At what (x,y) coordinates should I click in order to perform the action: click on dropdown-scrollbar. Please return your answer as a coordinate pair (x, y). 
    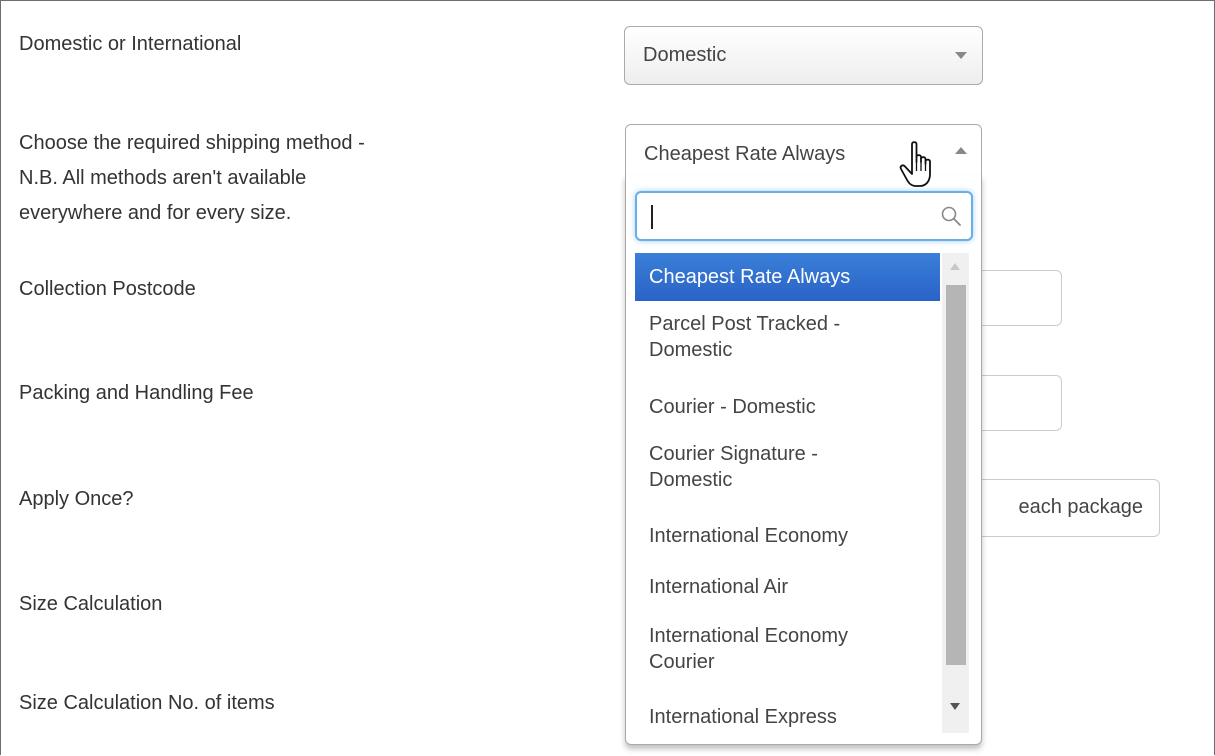
    Looking at the image, I should click on (955, 493).